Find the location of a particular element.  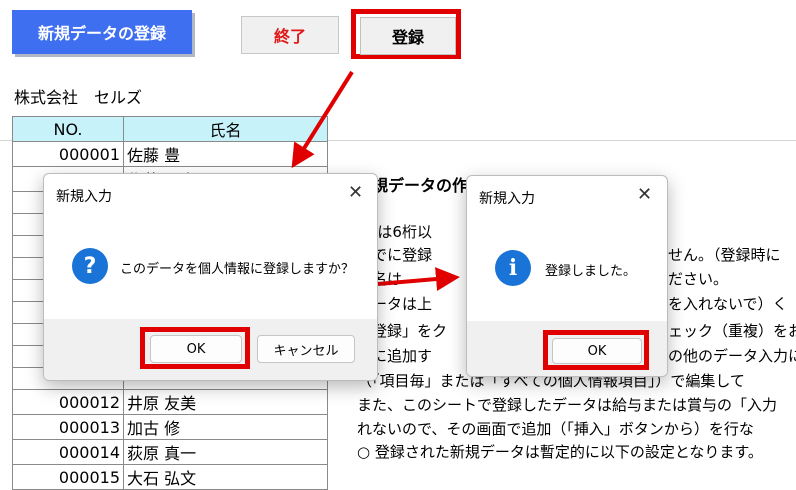

dialog-message: このデータを個人情報に登録しますか？ is located at coordinates (237, 269).